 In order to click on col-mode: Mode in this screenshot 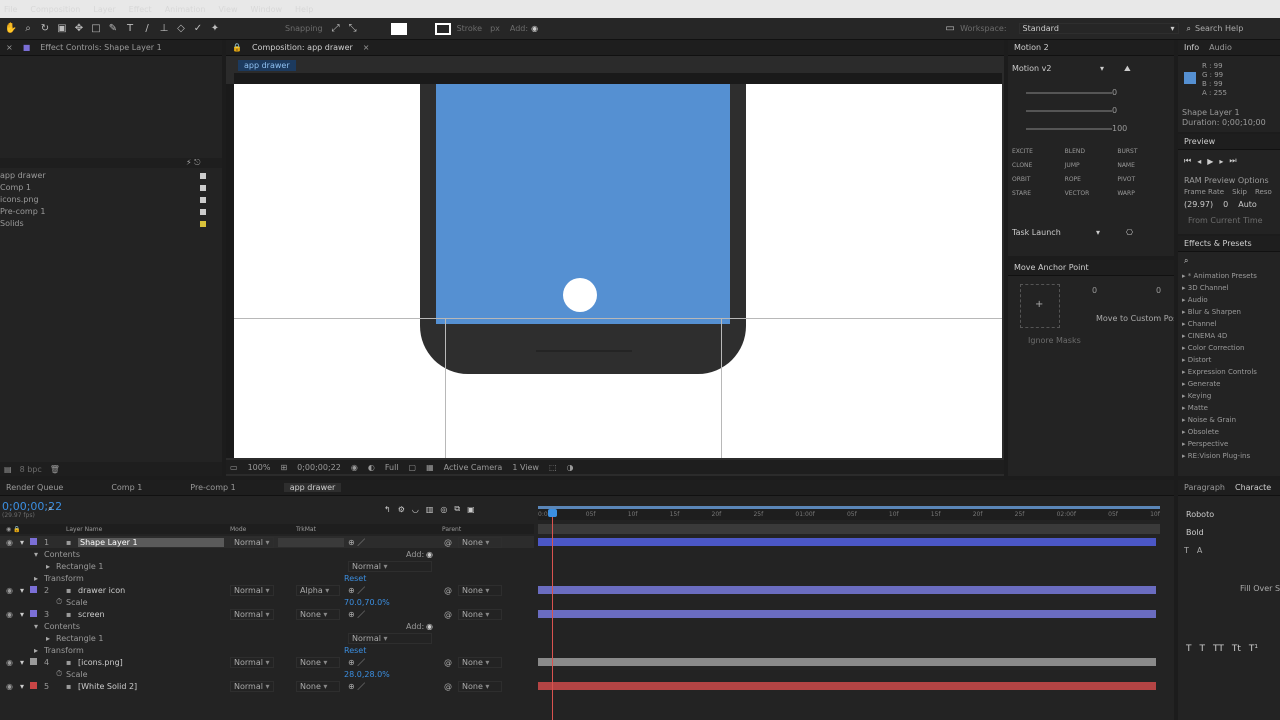, I will do `click(238, 529)`.